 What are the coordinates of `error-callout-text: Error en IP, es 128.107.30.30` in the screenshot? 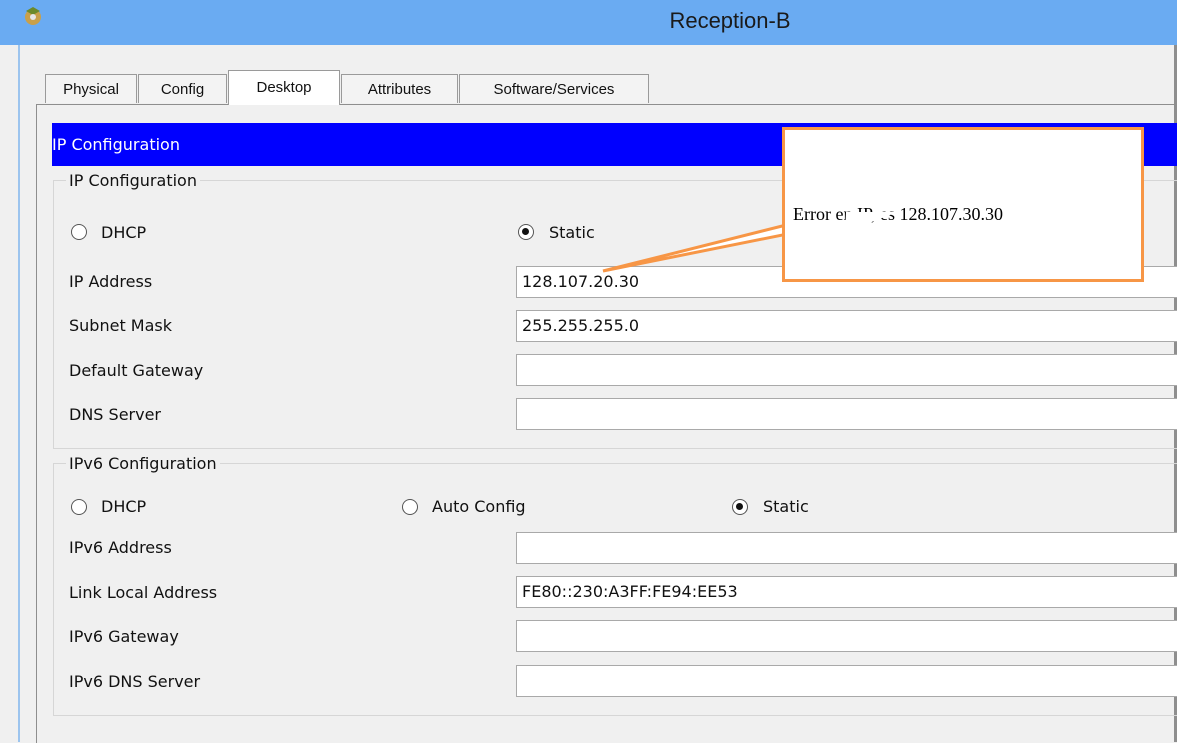 It's located at (898, 214).